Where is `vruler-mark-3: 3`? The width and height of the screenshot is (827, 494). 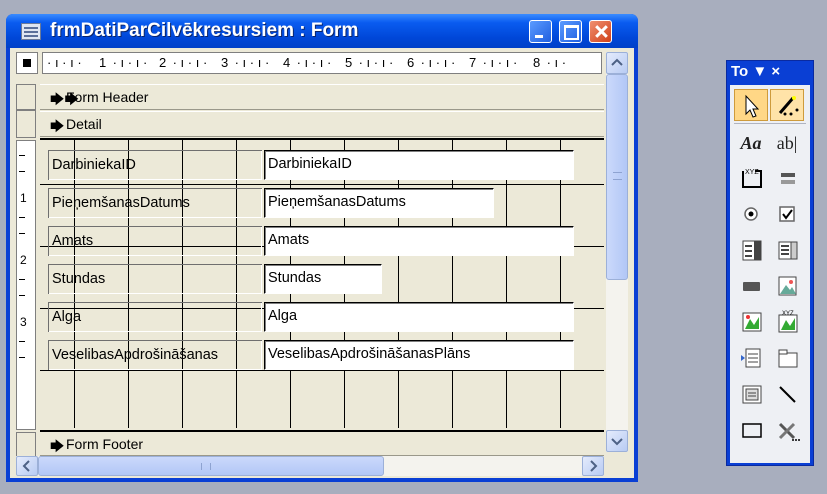
vruler-mark-3: 3 is located at coordinates (23, 322).